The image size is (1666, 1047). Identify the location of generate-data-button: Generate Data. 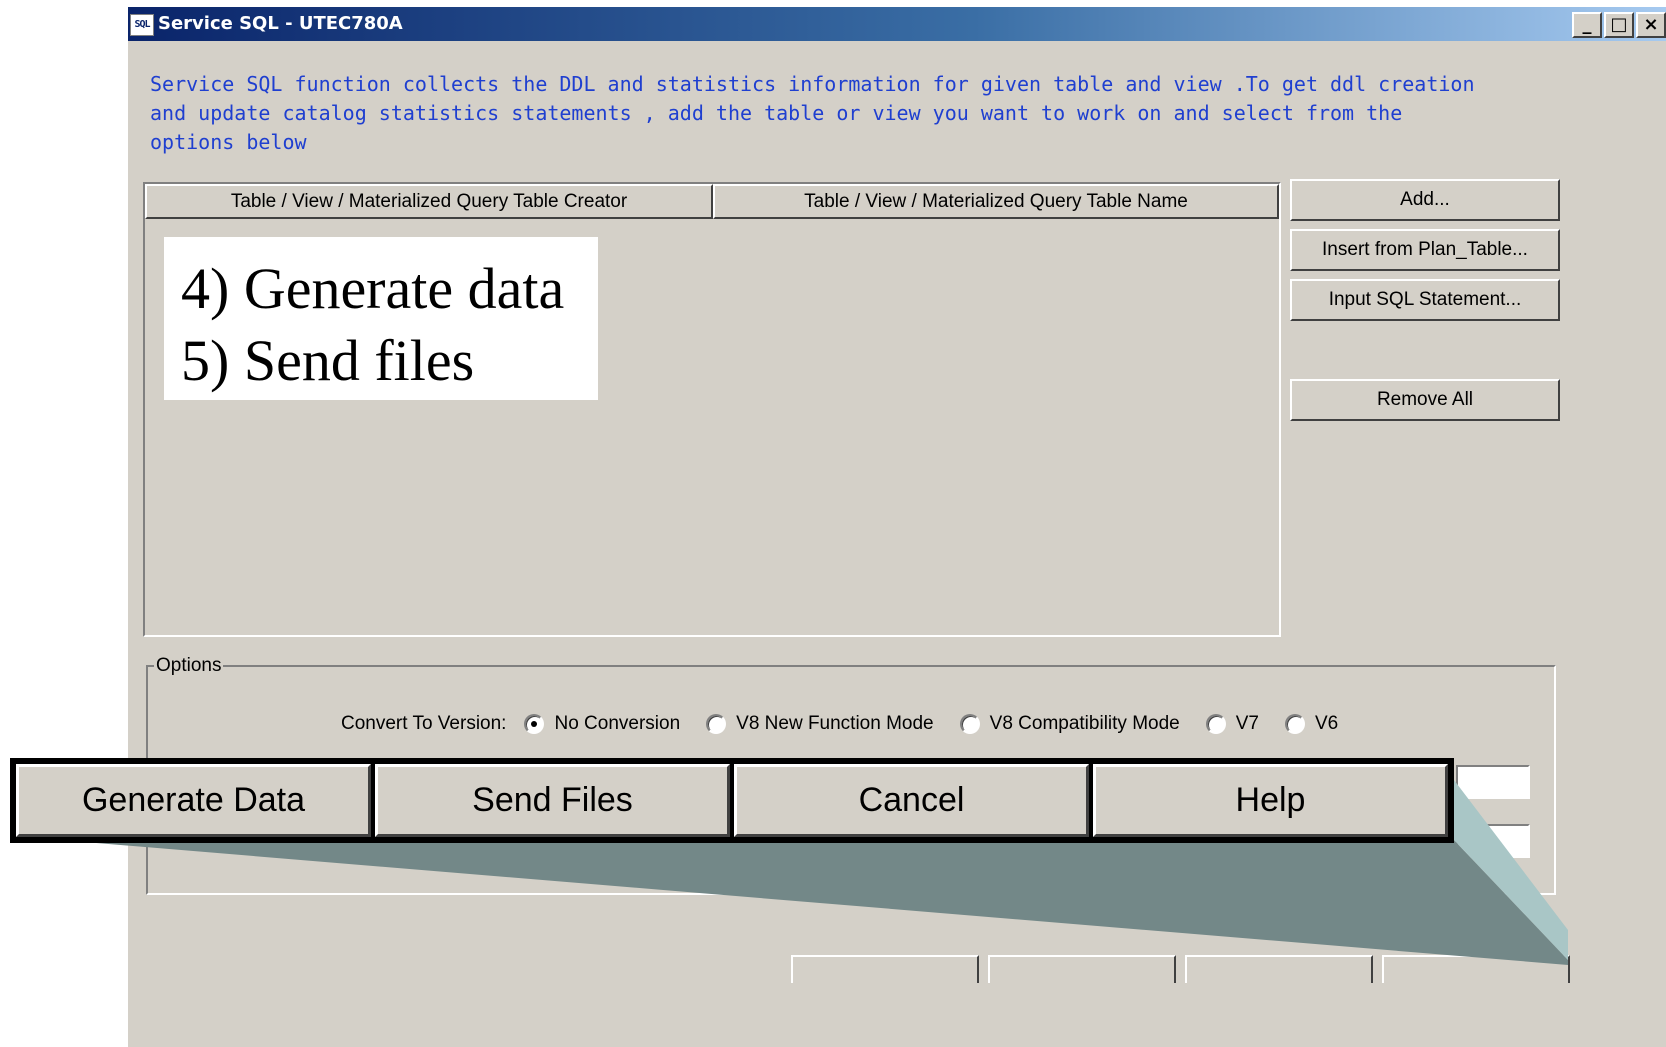
(193, 800).